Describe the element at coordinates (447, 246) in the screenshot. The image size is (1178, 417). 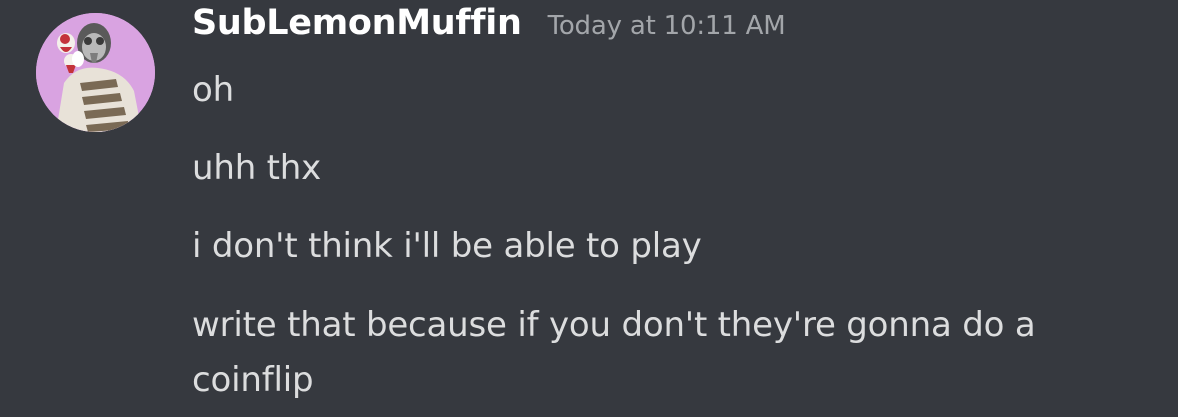
I see `message-text: i don't think i'll be able to play` at that location.